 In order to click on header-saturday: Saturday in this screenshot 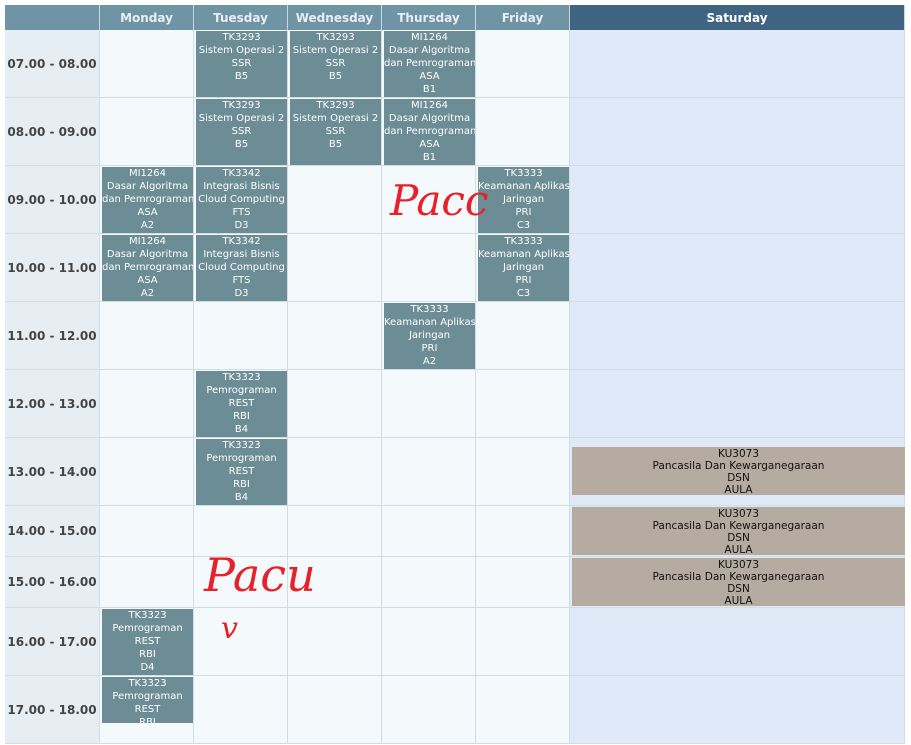, I will do `click(737, 17)`.